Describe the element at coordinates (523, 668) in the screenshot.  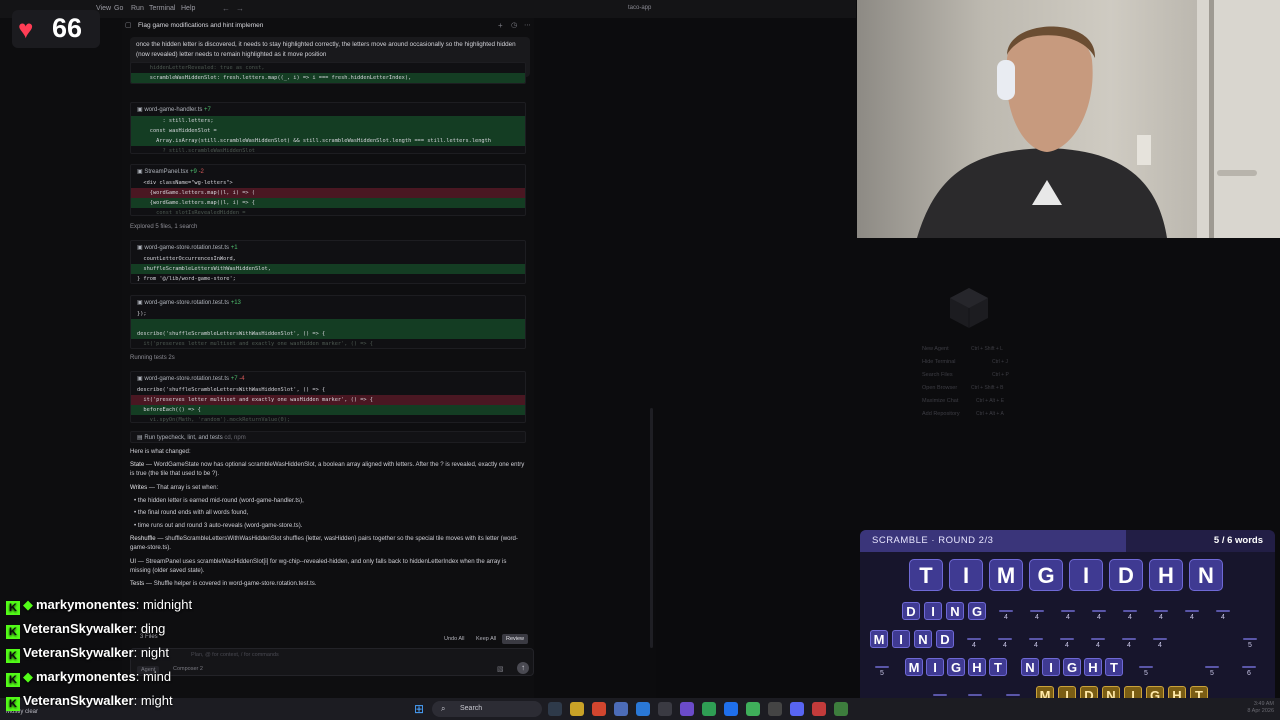
I see `send-icon: ↑` at that location.